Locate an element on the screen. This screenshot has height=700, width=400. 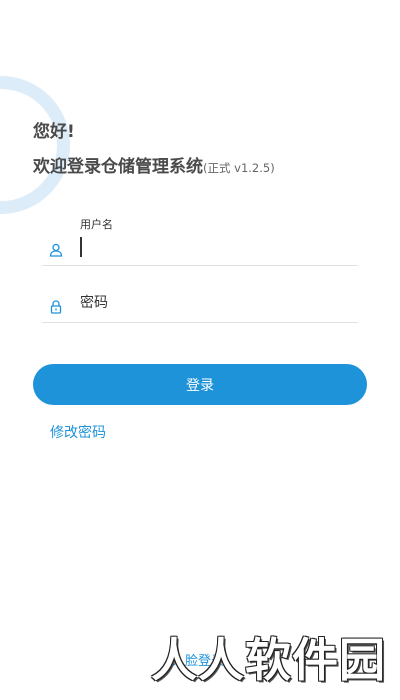
face-login-link: 人脸登录 is located at coordinates (198, 659).